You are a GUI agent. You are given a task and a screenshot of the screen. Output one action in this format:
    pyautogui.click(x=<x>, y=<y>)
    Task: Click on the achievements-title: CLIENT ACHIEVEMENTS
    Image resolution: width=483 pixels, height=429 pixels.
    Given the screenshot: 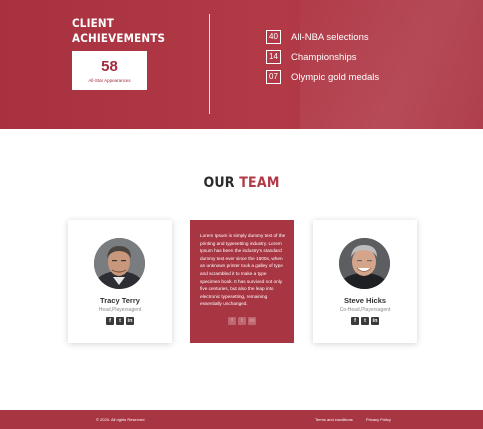 What is the action you would take?
    pyautogui.click(x=119, y=30)
    